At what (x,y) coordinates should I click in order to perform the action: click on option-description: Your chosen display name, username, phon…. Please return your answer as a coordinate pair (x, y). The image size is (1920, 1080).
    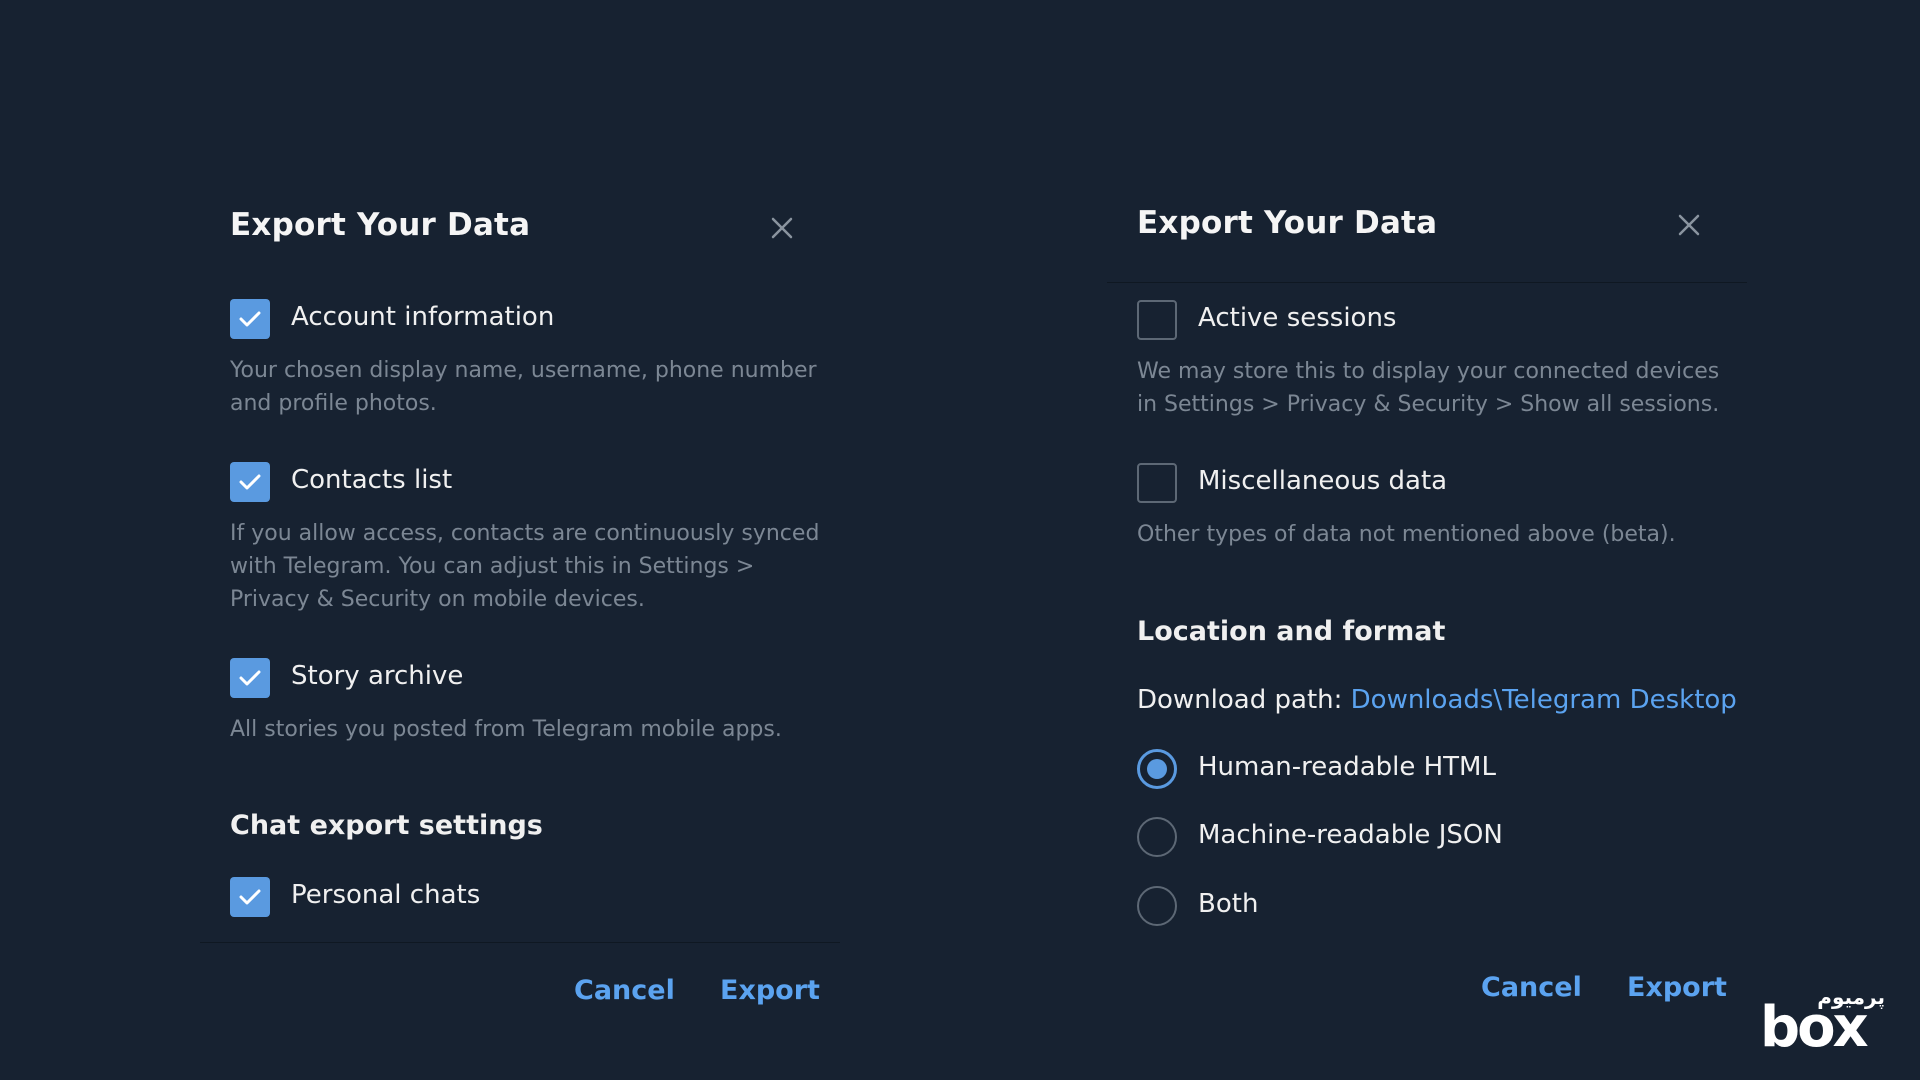
    Looking at the image, I should click on (523, 387).